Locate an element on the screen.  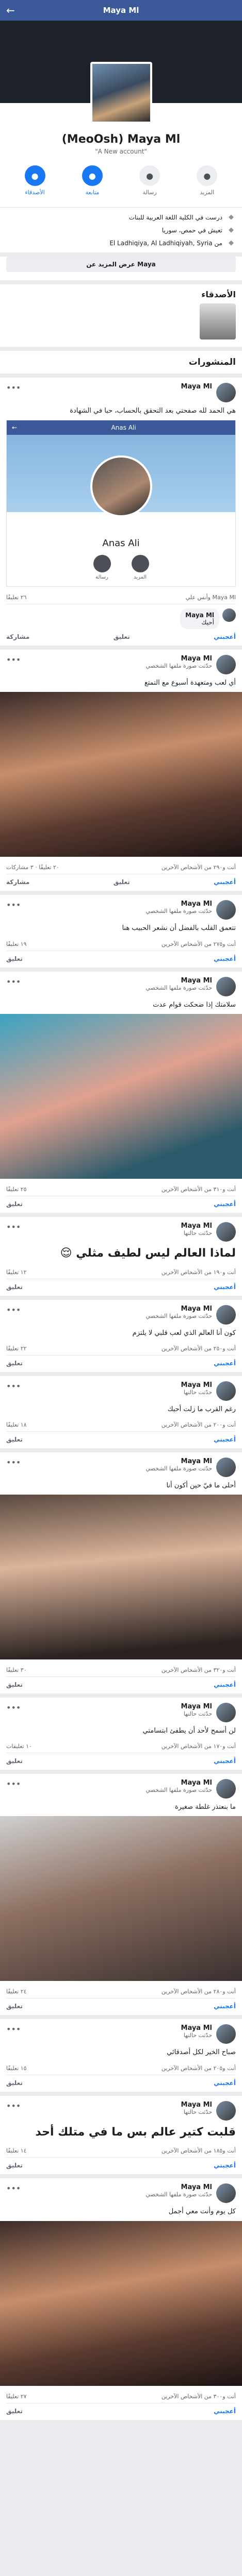
cover-photo is located at coordinates (121, 72).